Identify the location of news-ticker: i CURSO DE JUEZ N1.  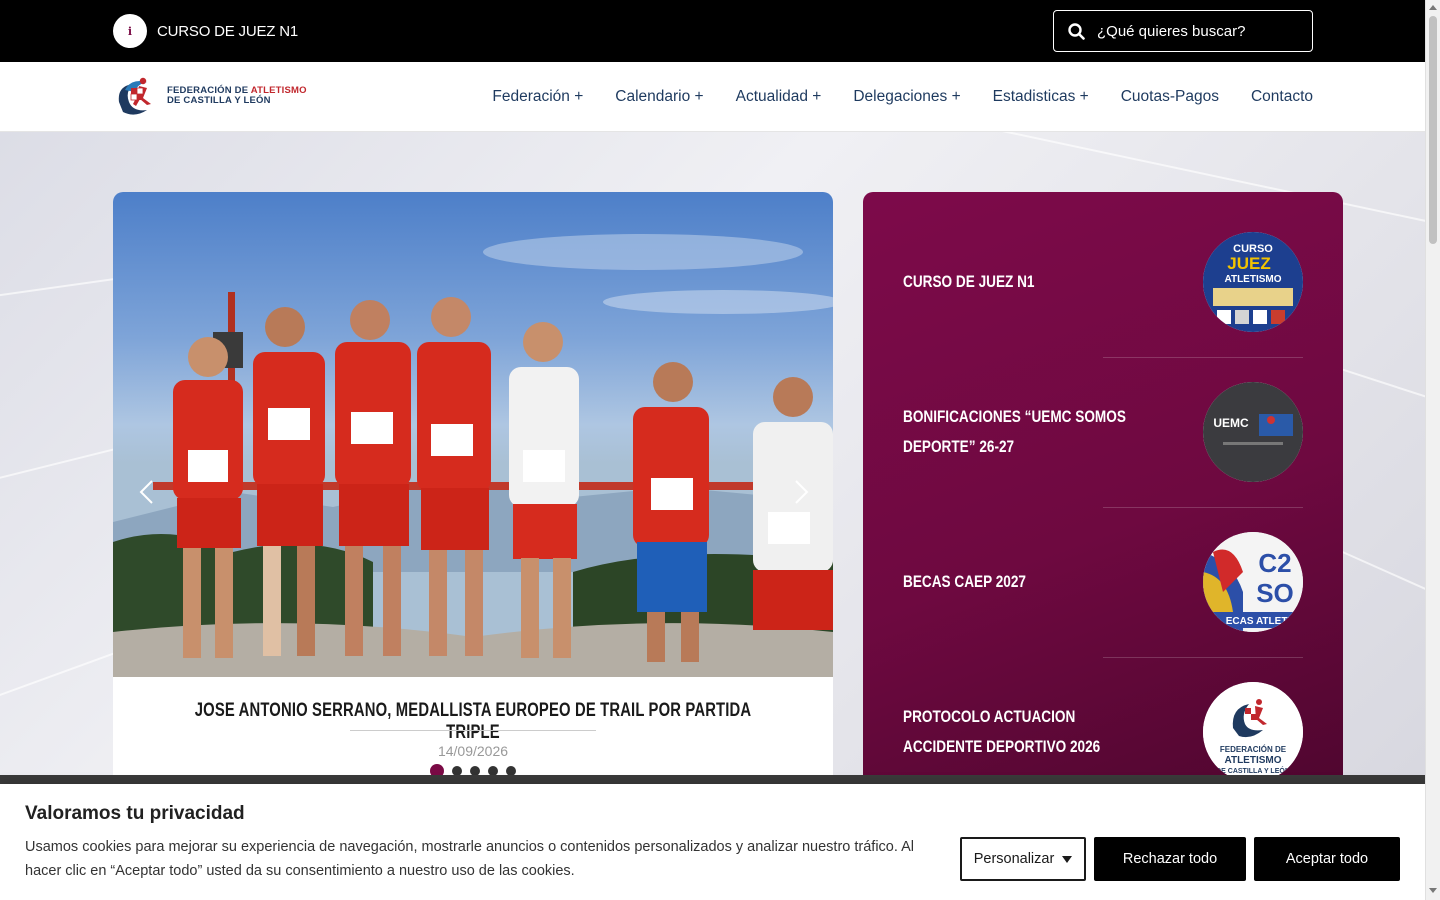
(205, 31).